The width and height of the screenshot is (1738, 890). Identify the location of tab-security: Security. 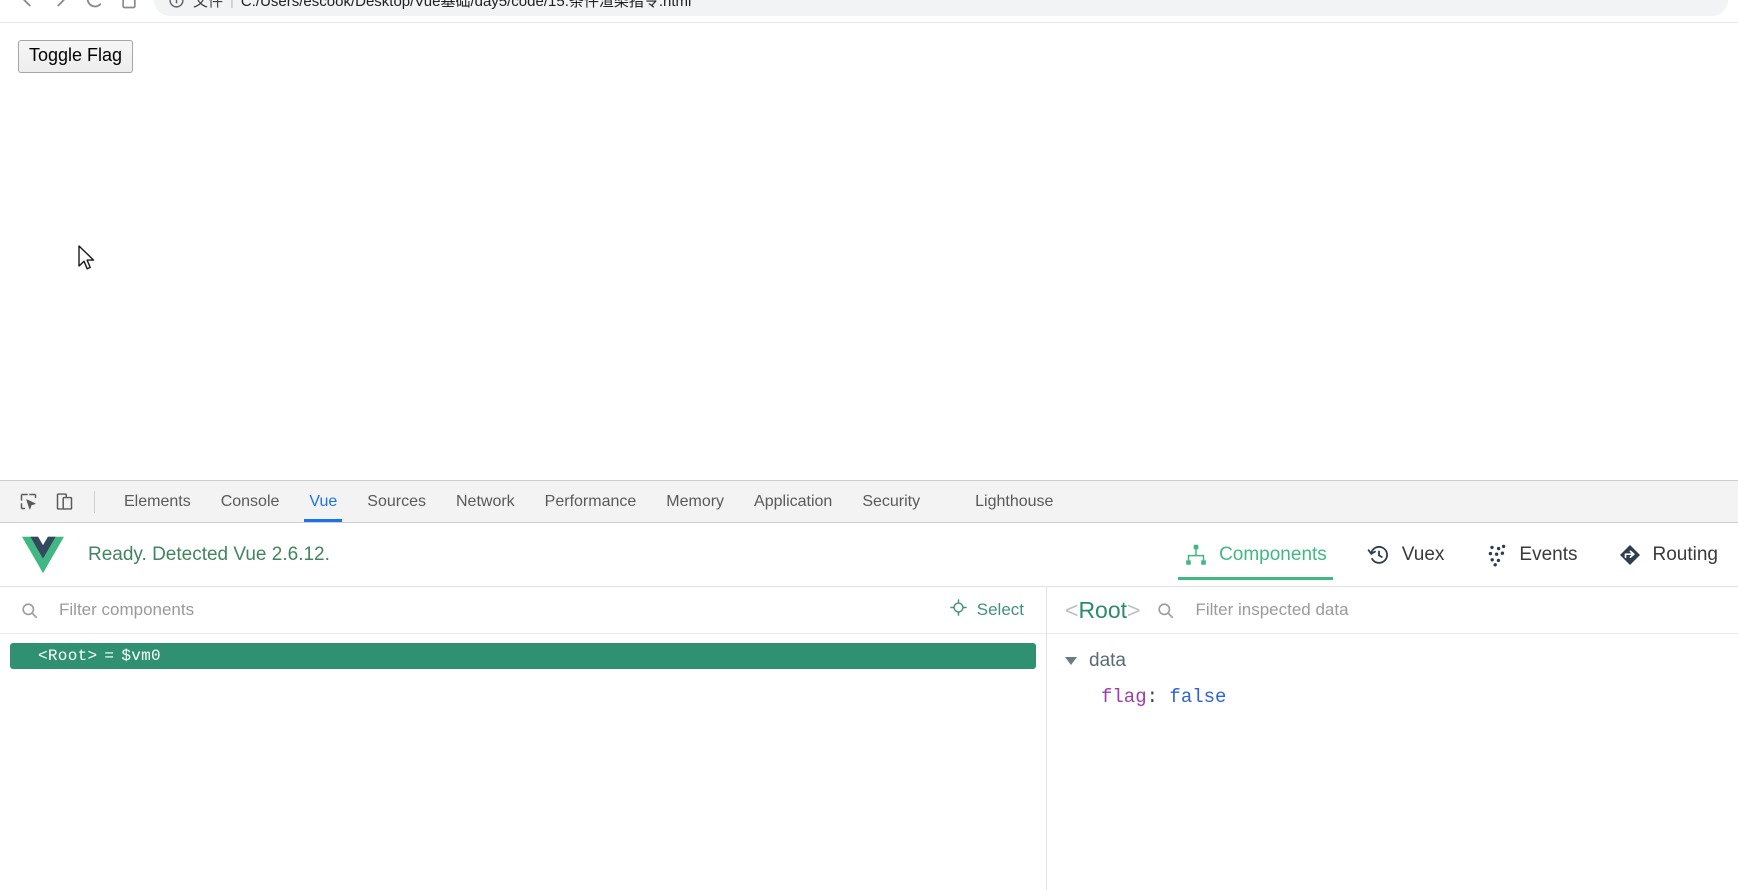
(891, 501).